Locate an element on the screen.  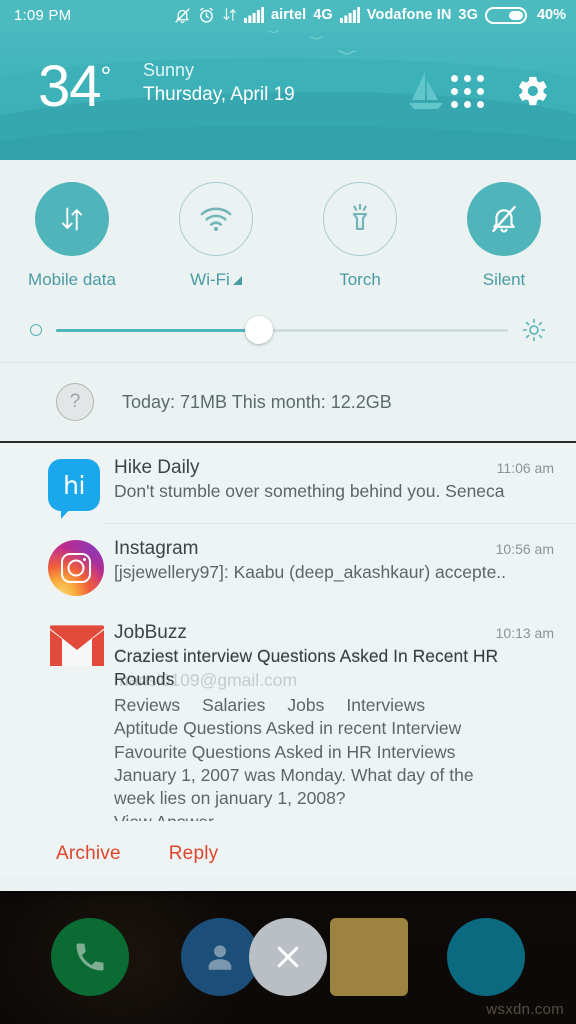
wifi-label: Wi-Fi is located at coordinates (210, 279).